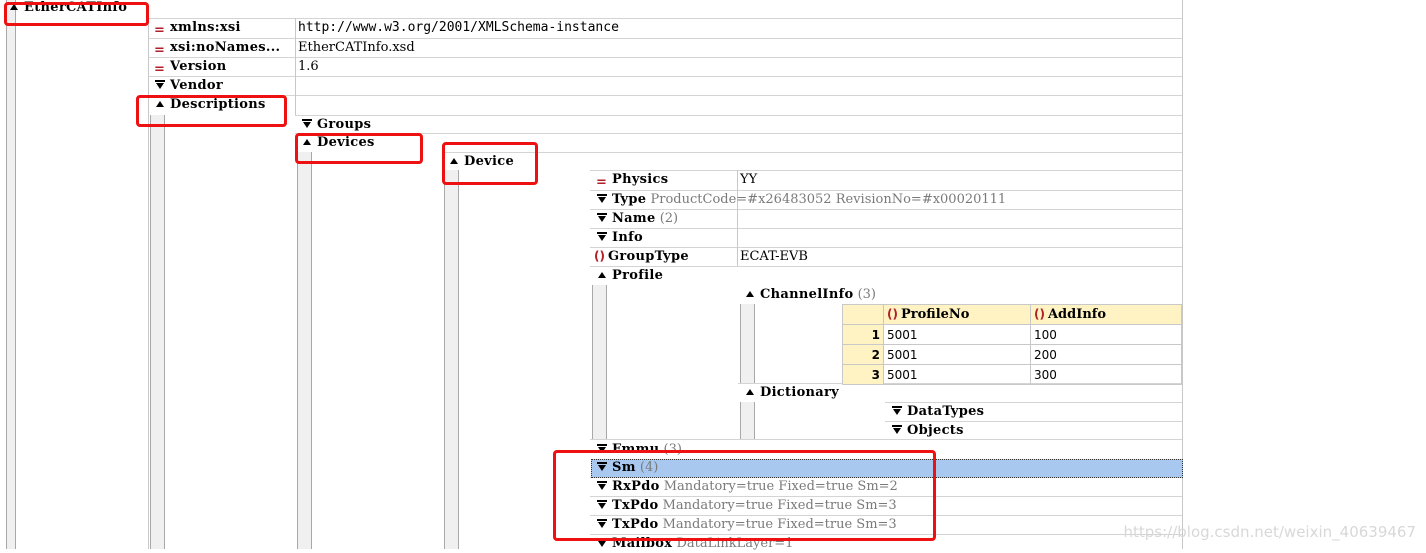  I want to click on attribute-row: = Version, so click(190, 67).